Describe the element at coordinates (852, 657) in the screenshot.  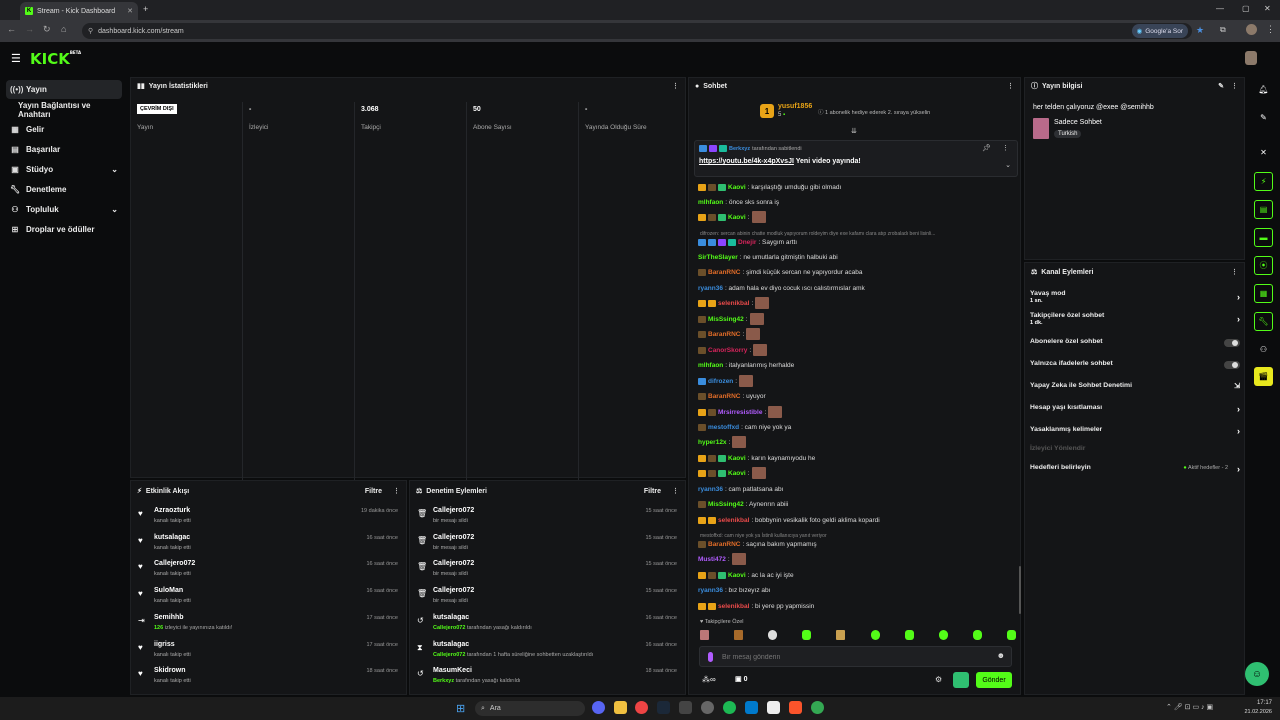
I see `chat-message-input` at that location.